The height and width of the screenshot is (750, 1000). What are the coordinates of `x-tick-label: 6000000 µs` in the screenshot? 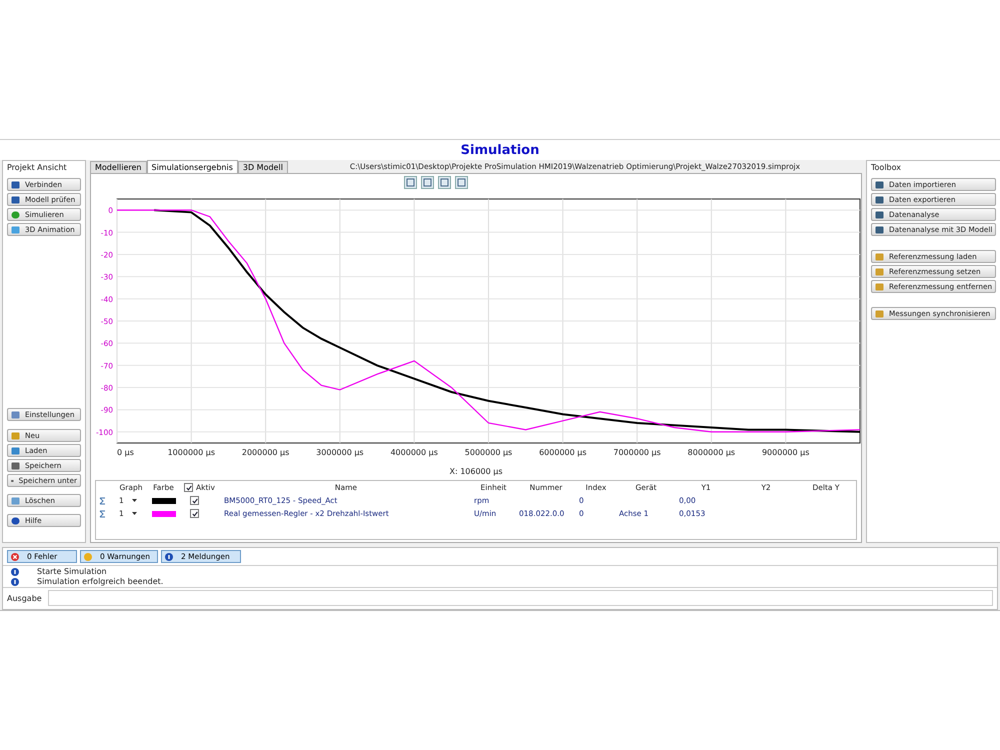 It's located at (563, 452).